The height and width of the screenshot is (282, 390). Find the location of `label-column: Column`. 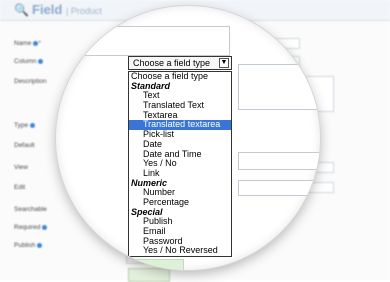

label-column: Column is located at coordinates (29, 61).